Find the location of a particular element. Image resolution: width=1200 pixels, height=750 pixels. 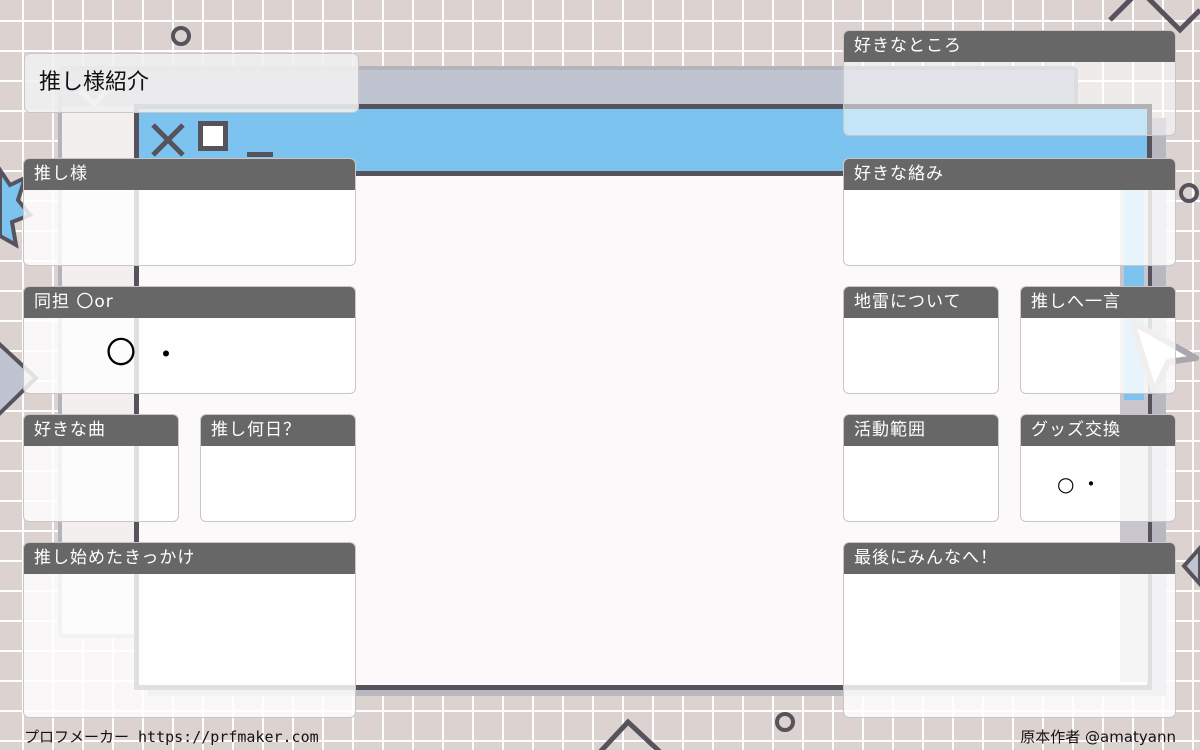

panel-oshi: 推し様 is located at coordinates (189, 212).